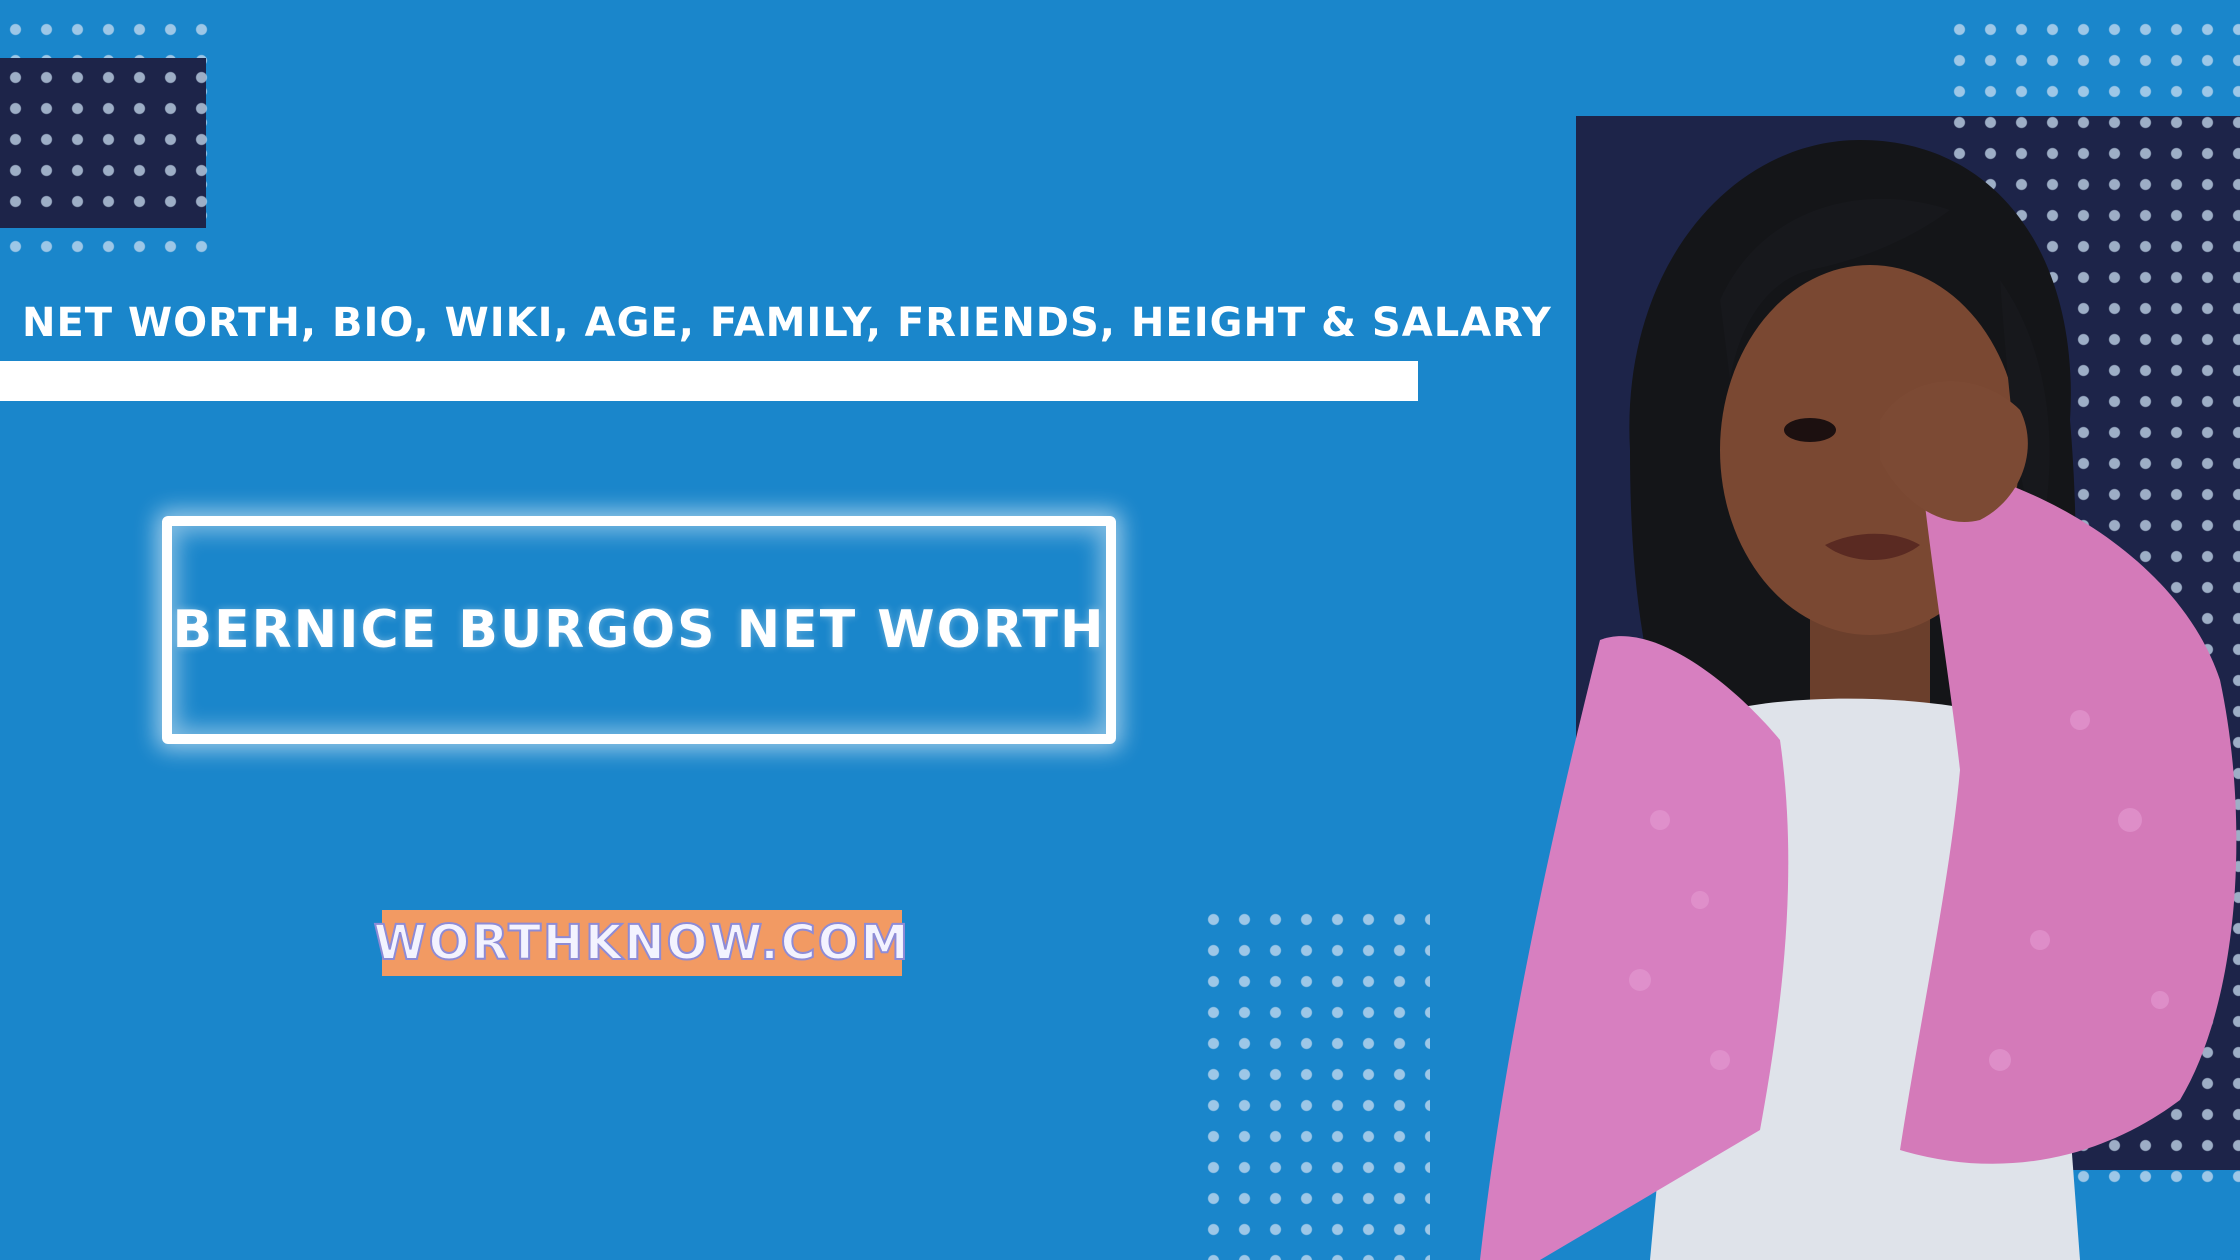  I want to click on brand-site-text: WORTHKNOW.COM, so click(642, 943).